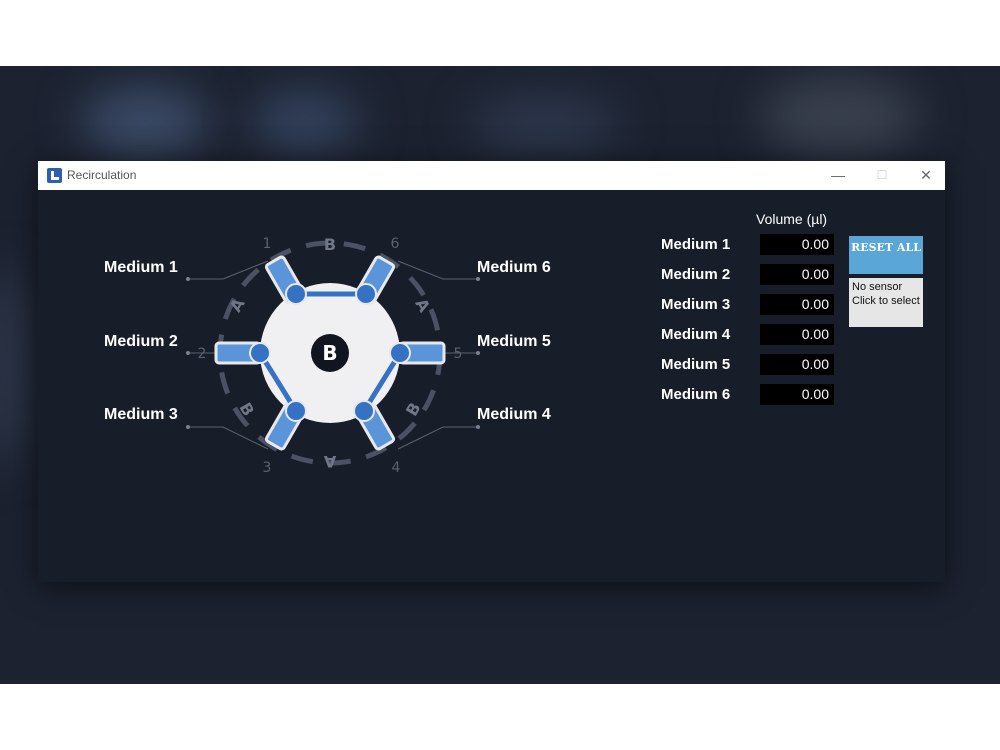 The width and height of the screenshot is (1000, 750). What do you see at coordinates (491, 175) in the screenshot?
I see `title-bar: Recirculation — ☐ ✕` at bounding box center [491, 175].